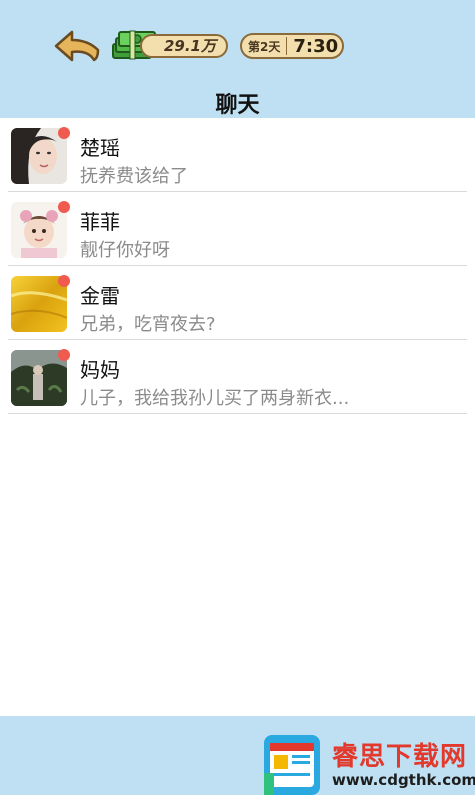  What do you see at coordinates (403, 780) in the screenshot?
I see `watermark-url: www.cdgthk.com` at bounding box center [403, 780].